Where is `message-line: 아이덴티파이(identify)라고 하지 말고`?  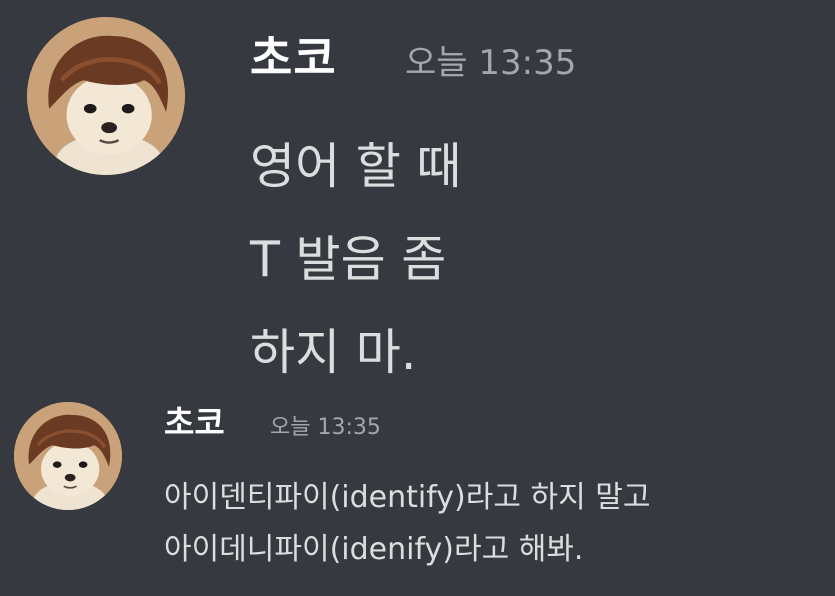 message-line: 아이덴티파이(identify)라고 하지 말고 is located at coordinates (407, 497).